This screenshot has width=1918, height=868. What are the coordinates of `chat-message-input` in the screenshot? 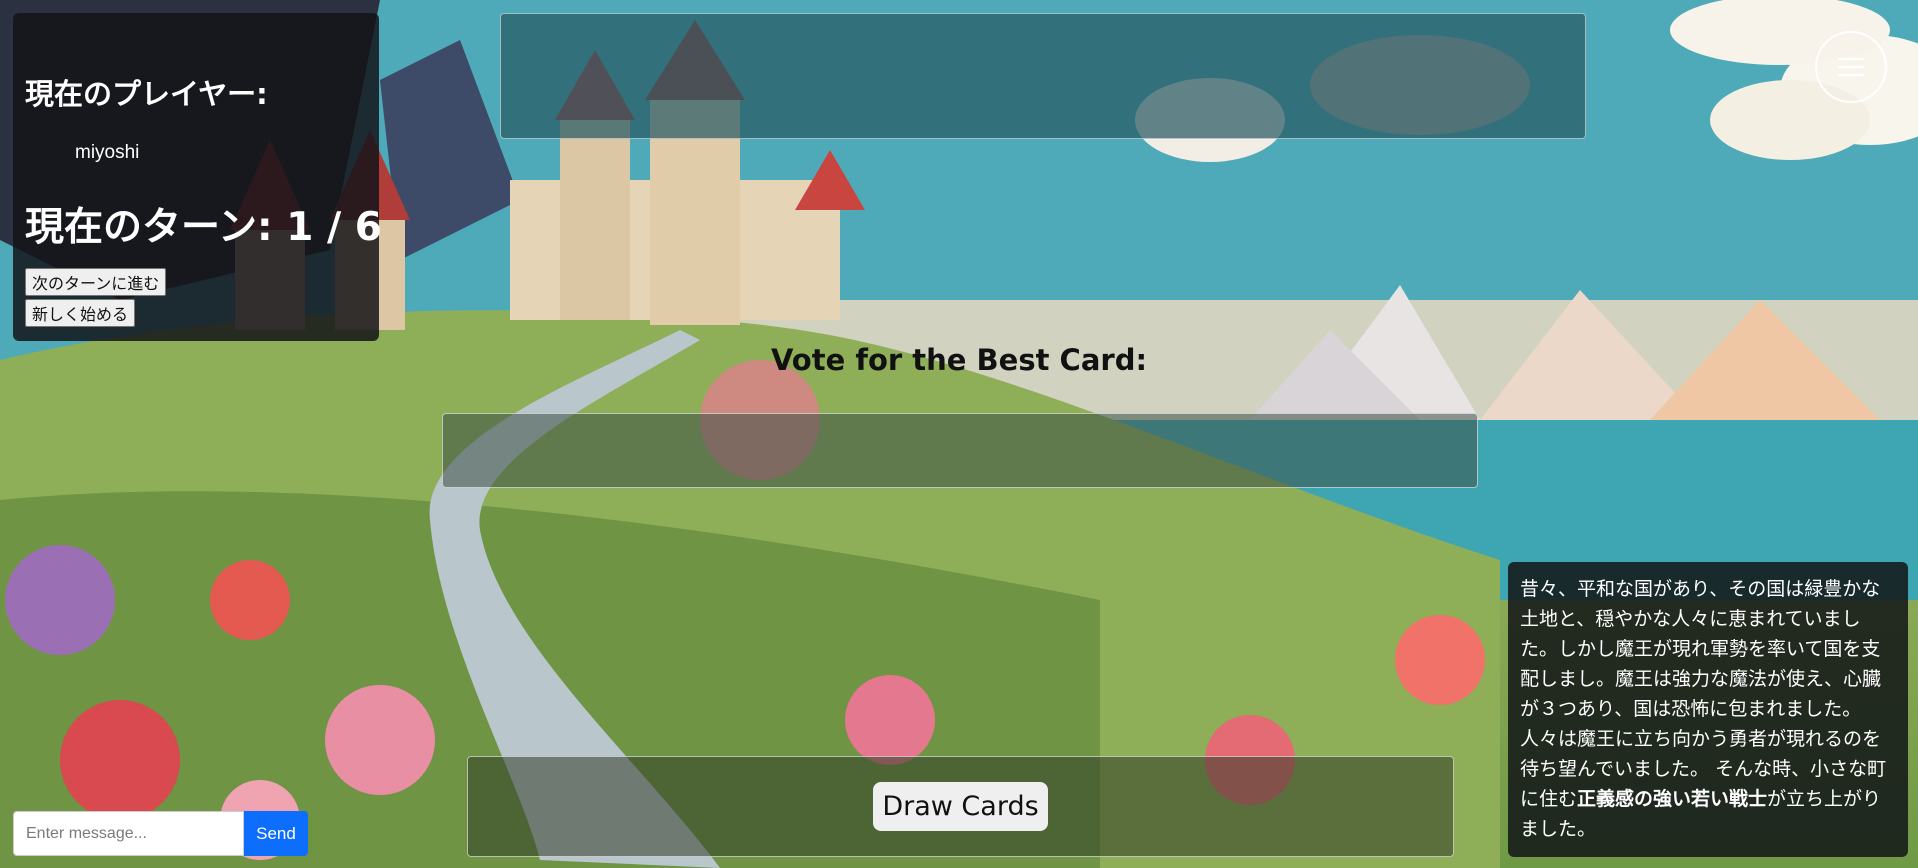 It's located at (128, 833).